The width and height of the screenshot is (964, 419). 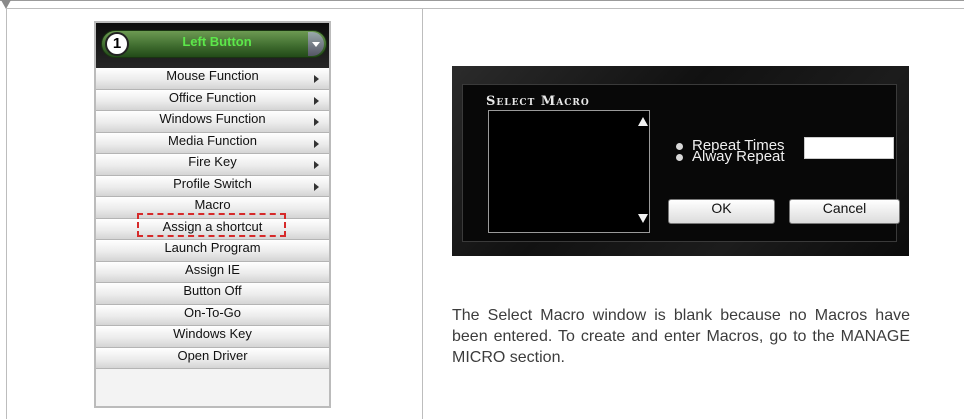 What do you see at coordinates (212, 333) in the screenshot?
I see `menu-item-label: Windows Key` at bounding box center [212, 333].